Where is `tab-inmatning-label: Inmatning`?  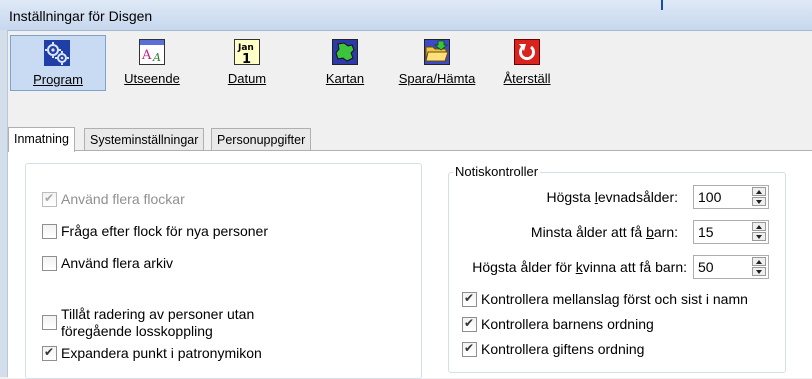
tab-inmatning-label: Inmatning is located at coordinates (41, 139).